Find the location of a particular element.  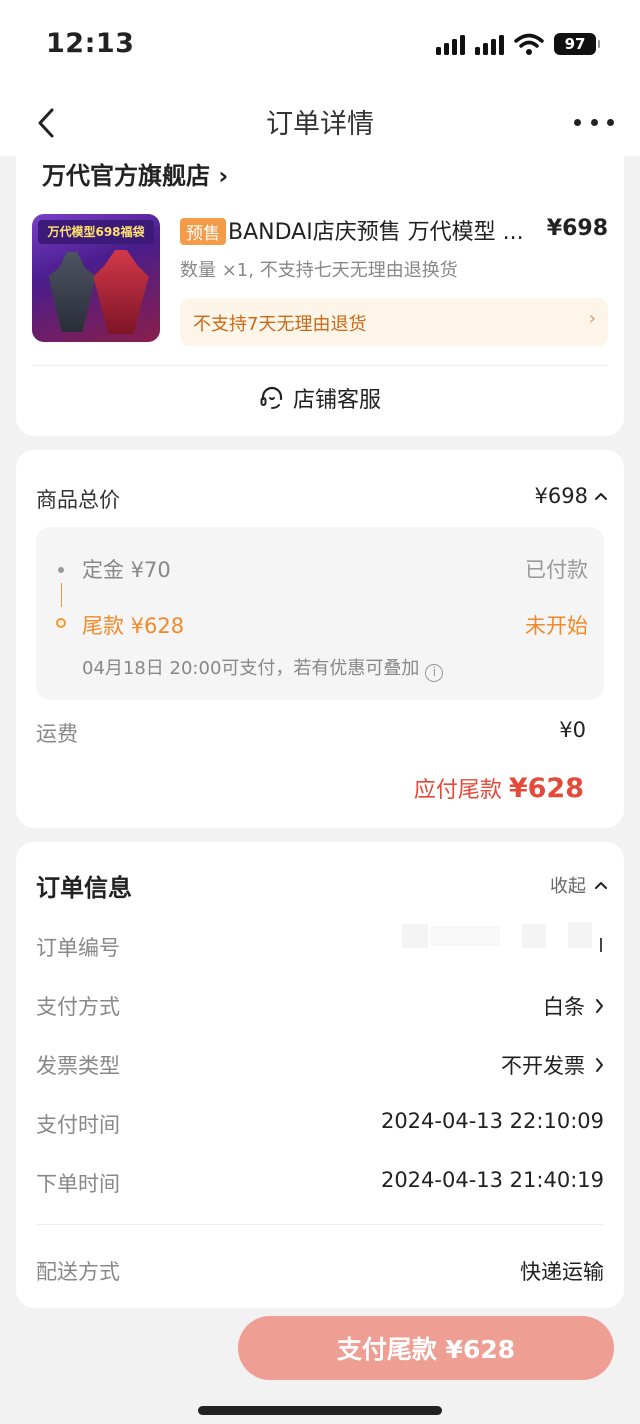

product-quantity-note: 数量 ×1, 不支持七天无理由退换货 is located at coordinates (319, 270).